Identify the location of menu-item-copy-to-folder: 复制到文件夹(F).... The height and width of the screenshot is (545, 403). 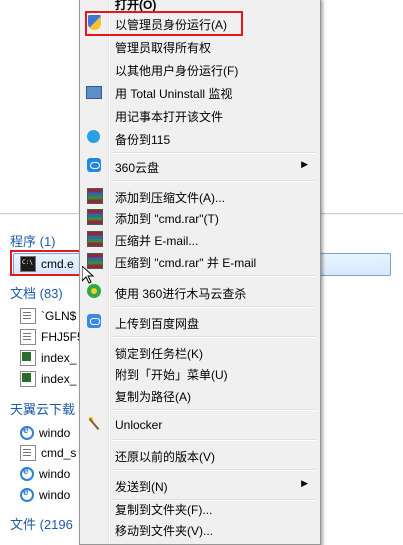
(200, 508).